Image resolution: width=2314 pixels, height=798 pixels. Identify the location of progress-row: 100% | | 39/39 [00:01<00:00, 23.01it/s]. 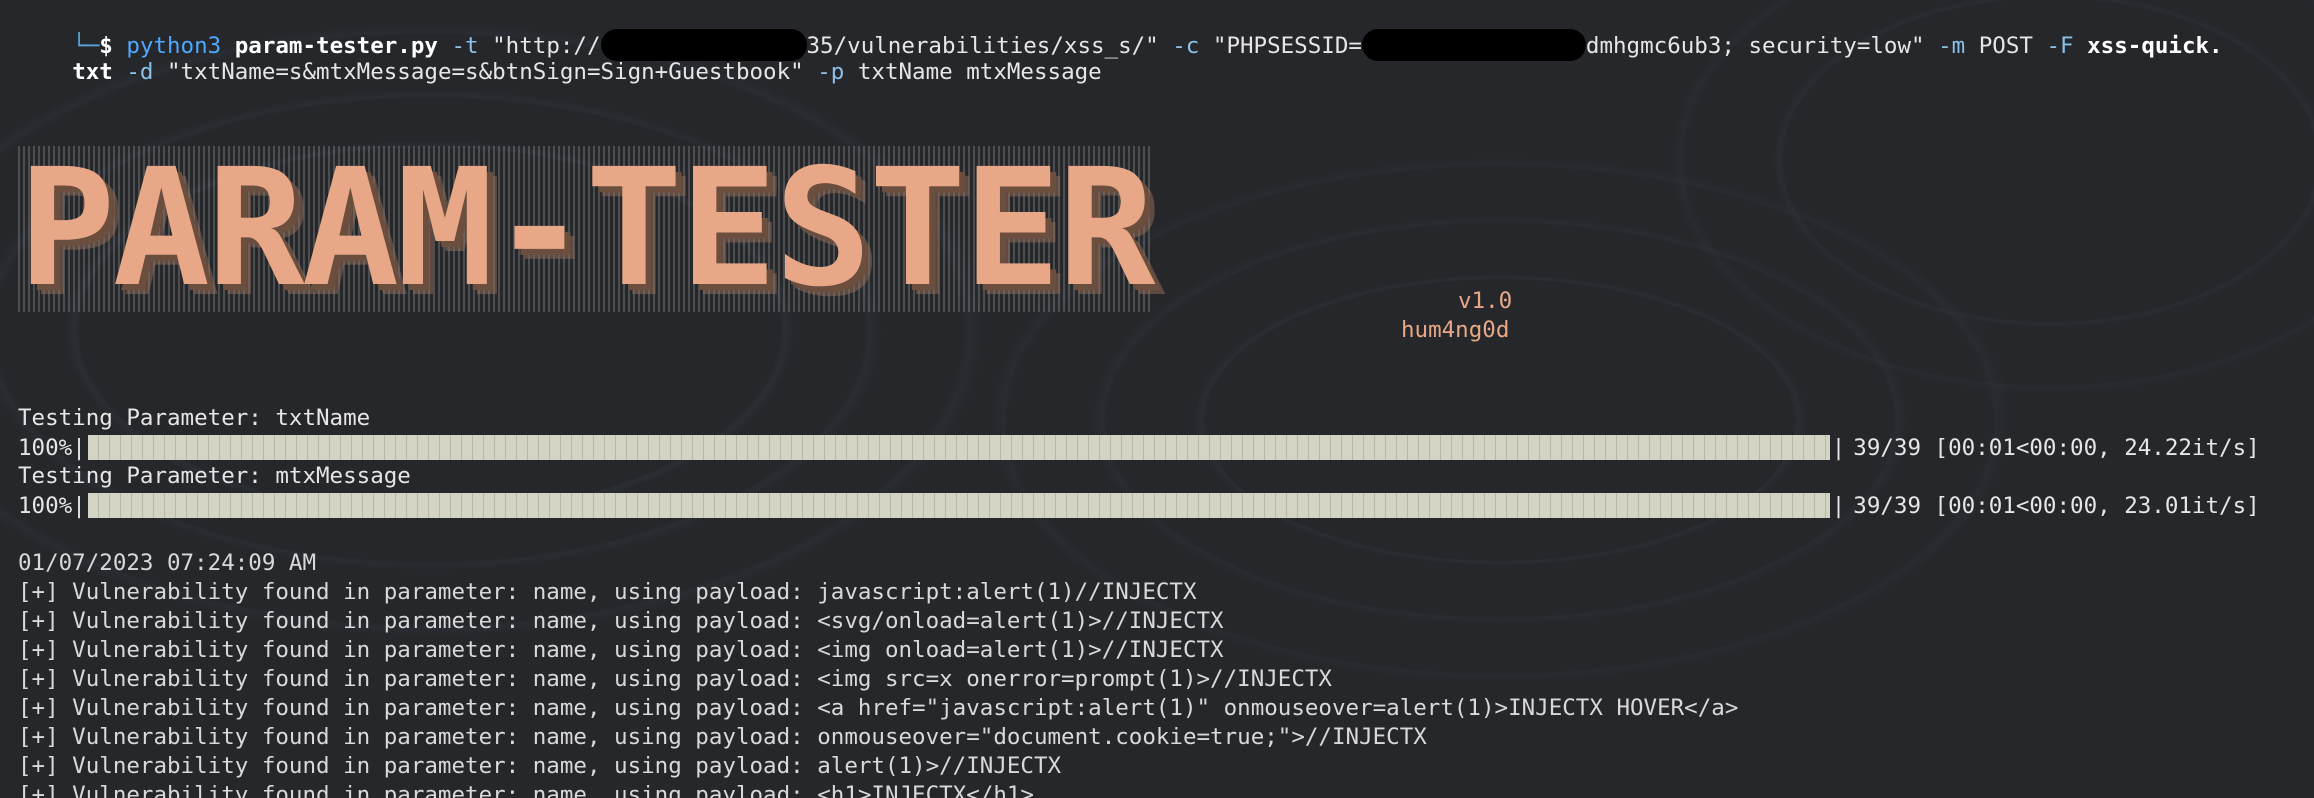
(1139, 505).